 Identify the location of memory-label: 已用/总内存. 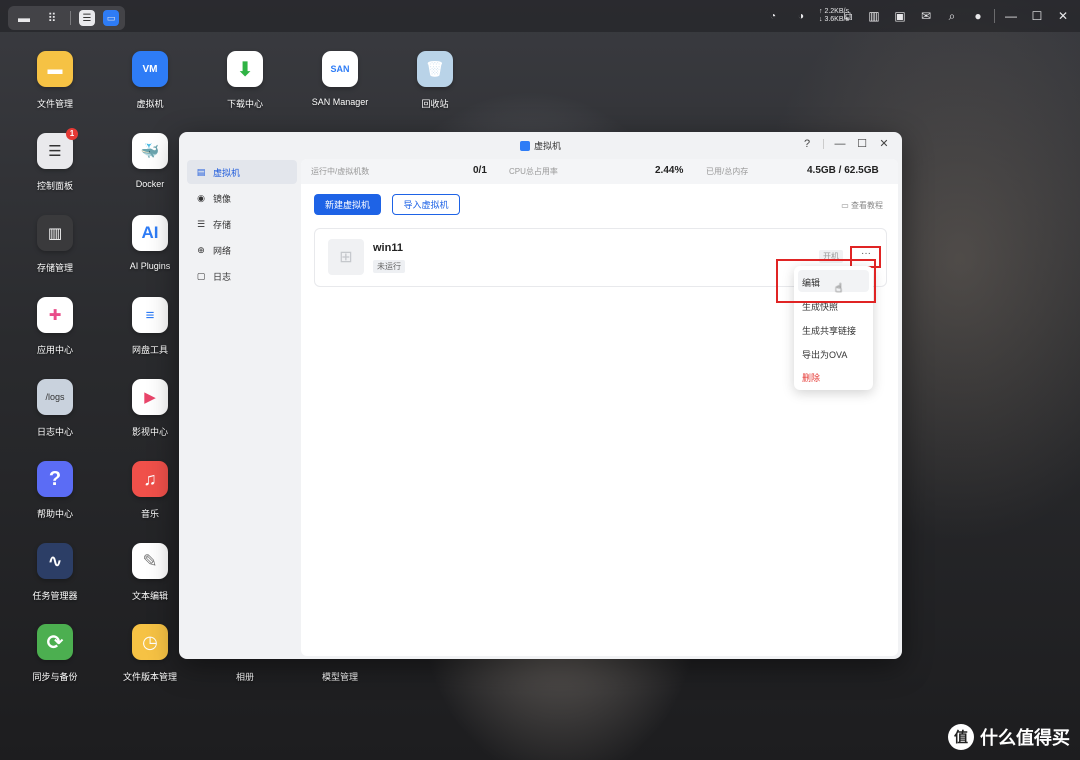
(727, 171).